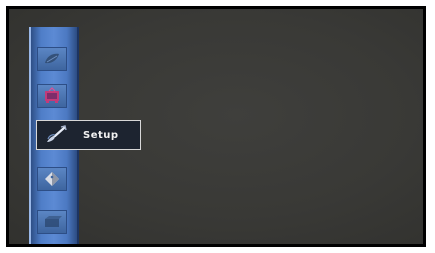 The width and height of the screenshot is (435, 253). I want to click on menu-item-setup-selected: Setup, so click(88, 135).